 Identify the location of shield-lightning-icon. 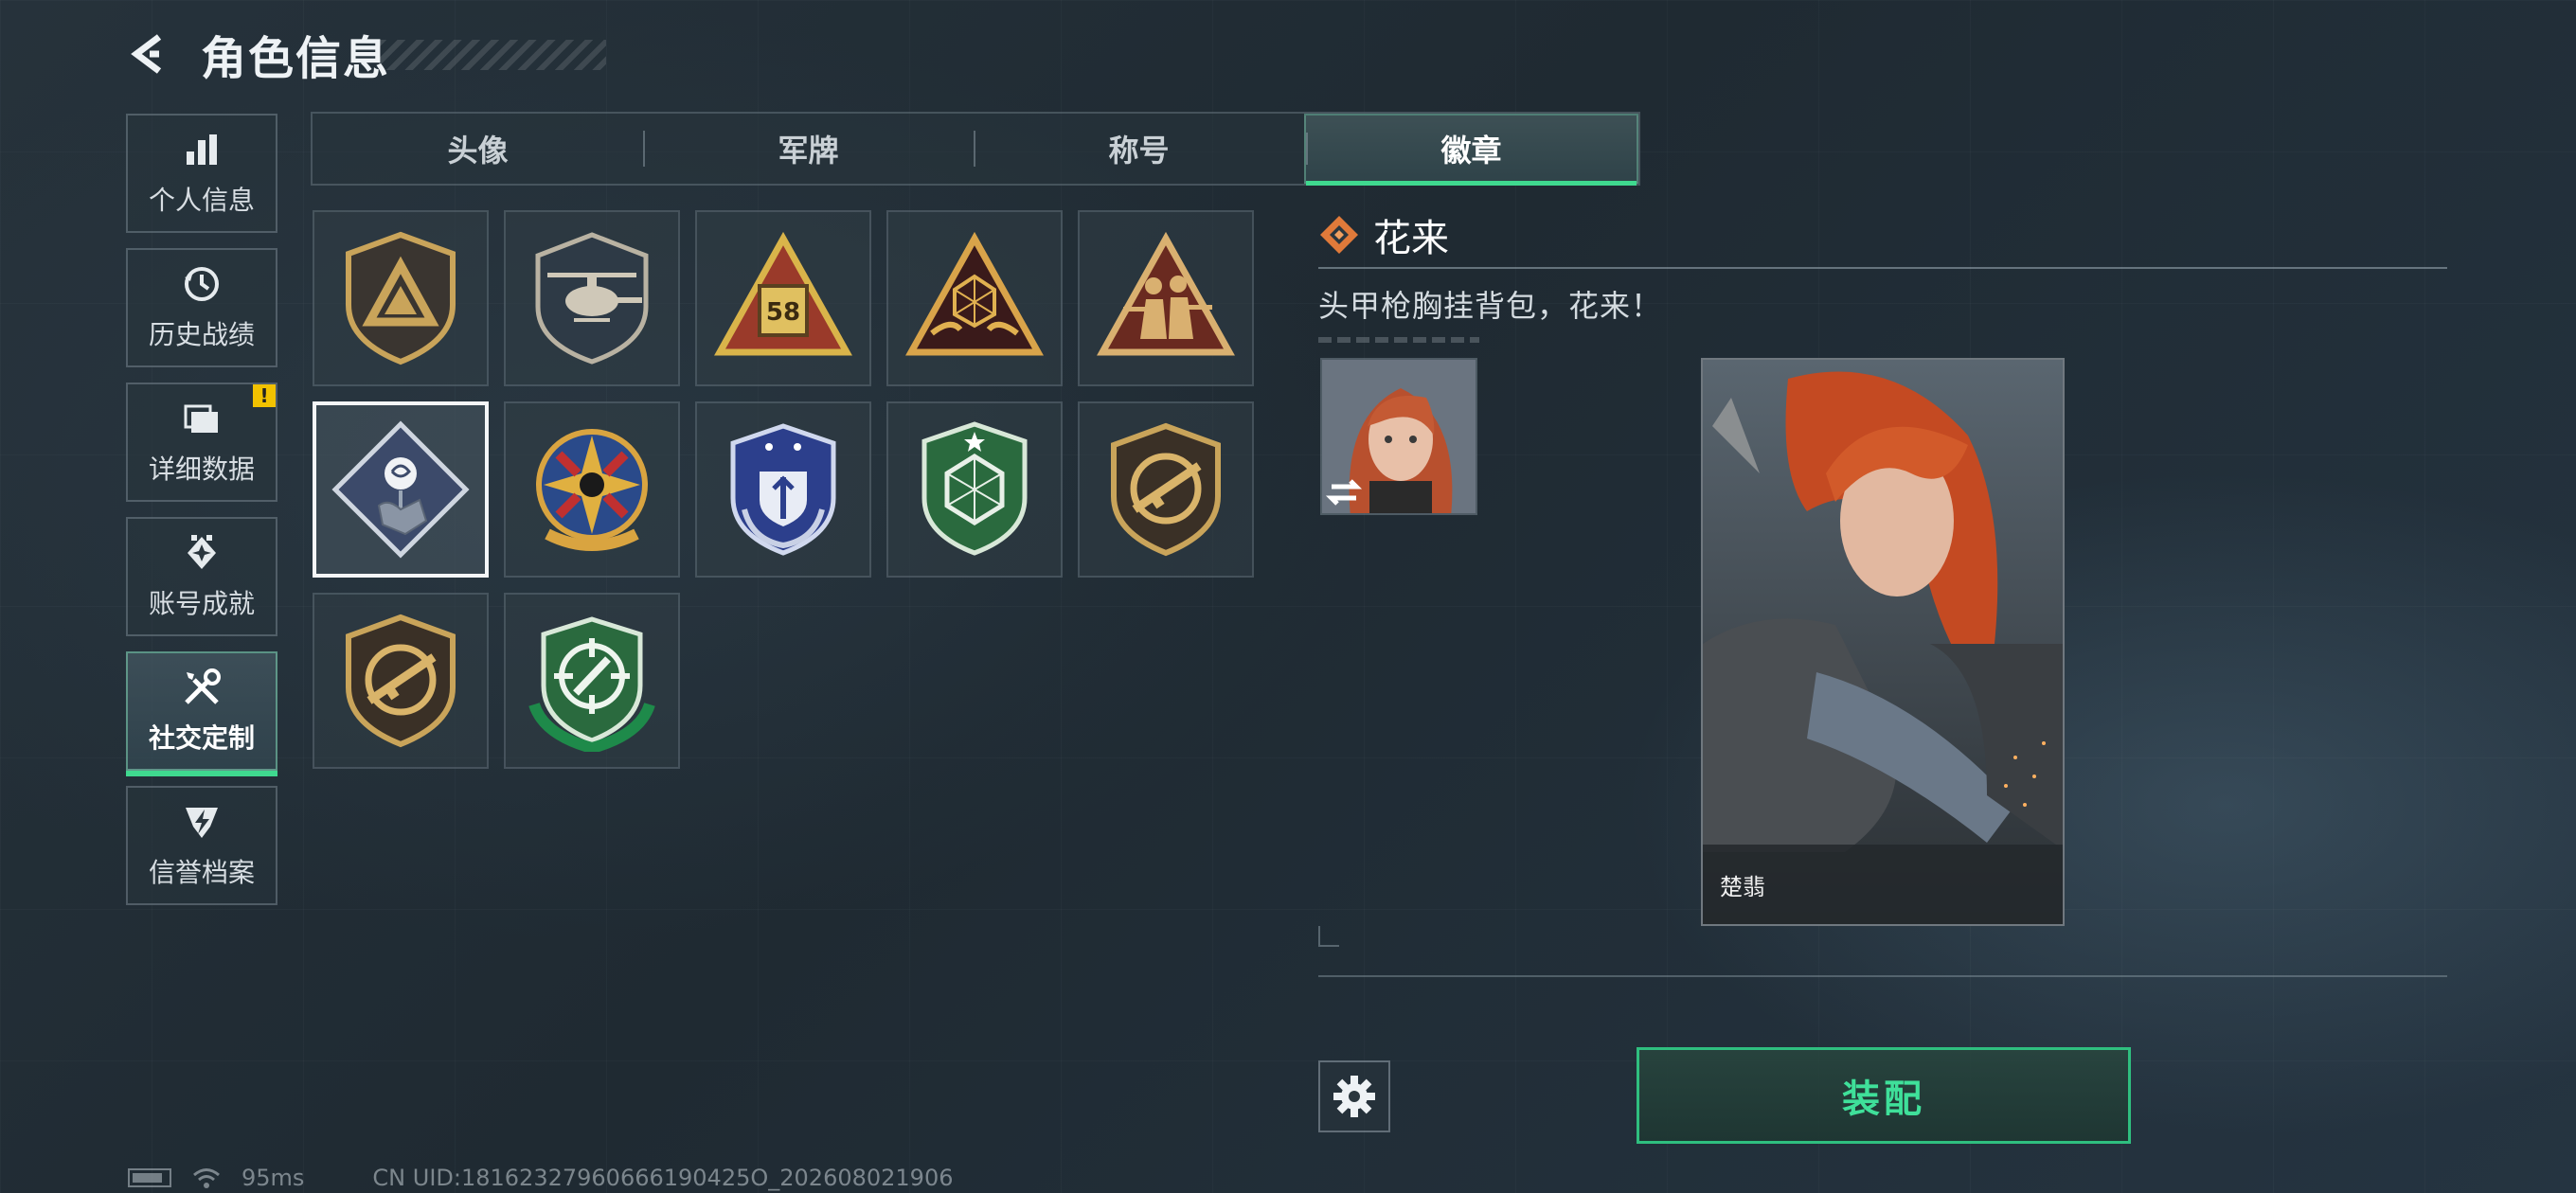
(202, 822).